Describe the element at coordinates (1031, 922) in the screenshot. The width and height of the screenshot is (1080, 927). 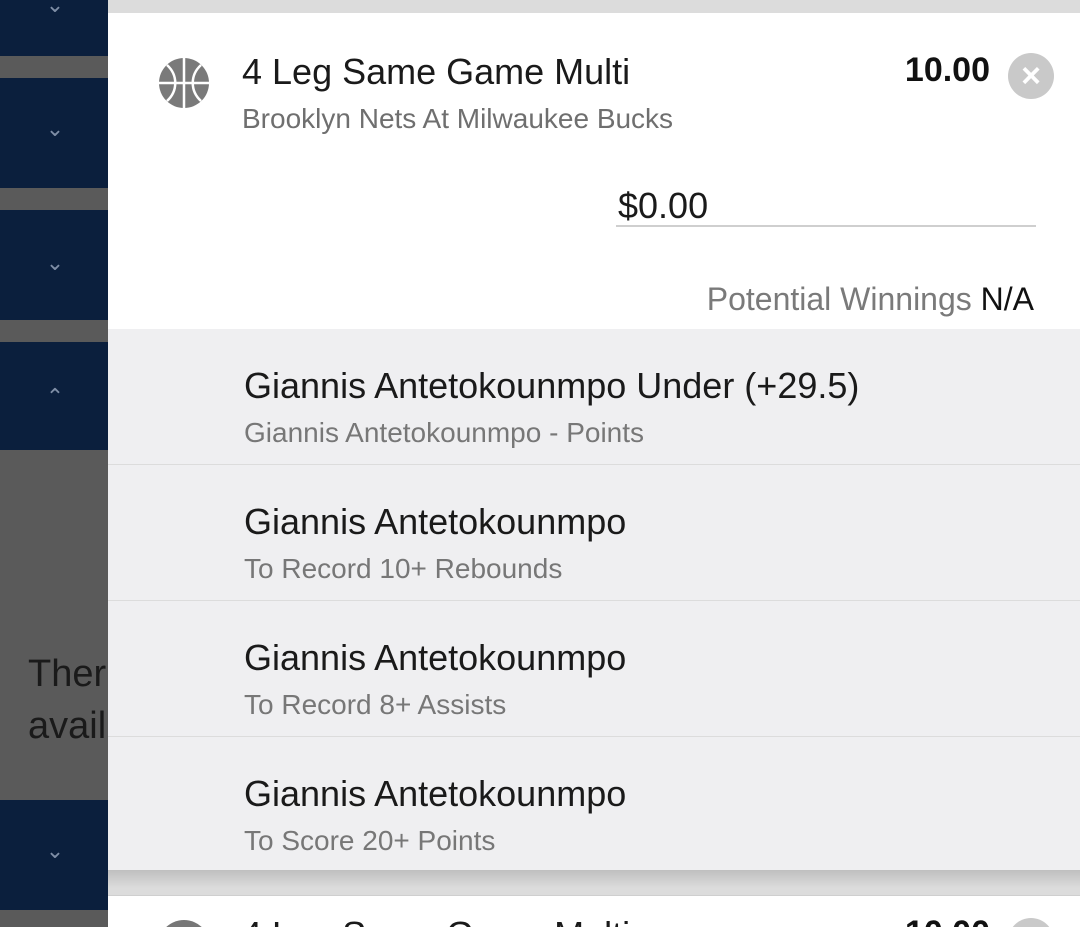
I see `close-icon` at that location.